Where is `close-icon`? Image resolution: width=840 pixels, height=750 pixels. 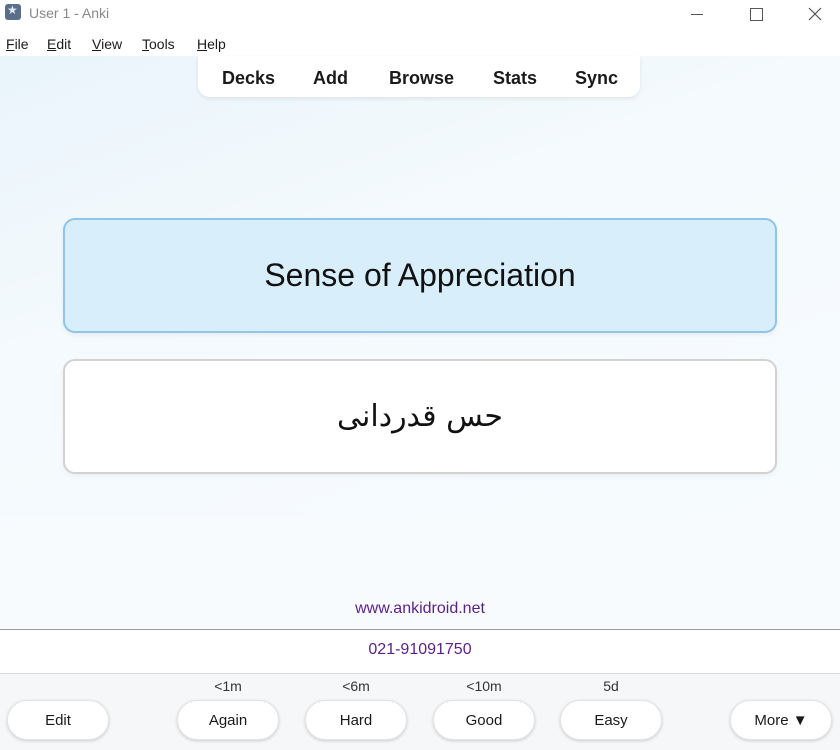
close-icon is located at coordinates (815, 14).